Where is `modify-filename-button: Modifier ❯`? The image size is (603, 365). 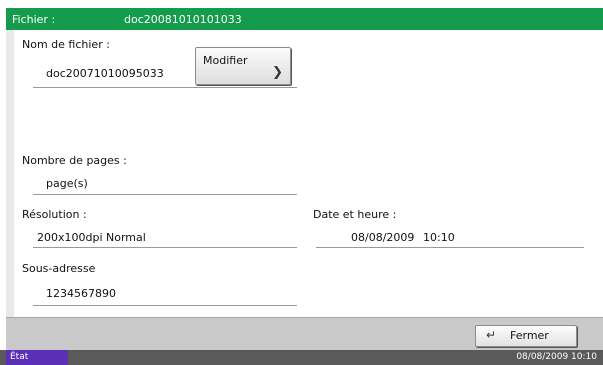
modify-filename-button: Modifier ❯ is located at coordinates (243, 66).